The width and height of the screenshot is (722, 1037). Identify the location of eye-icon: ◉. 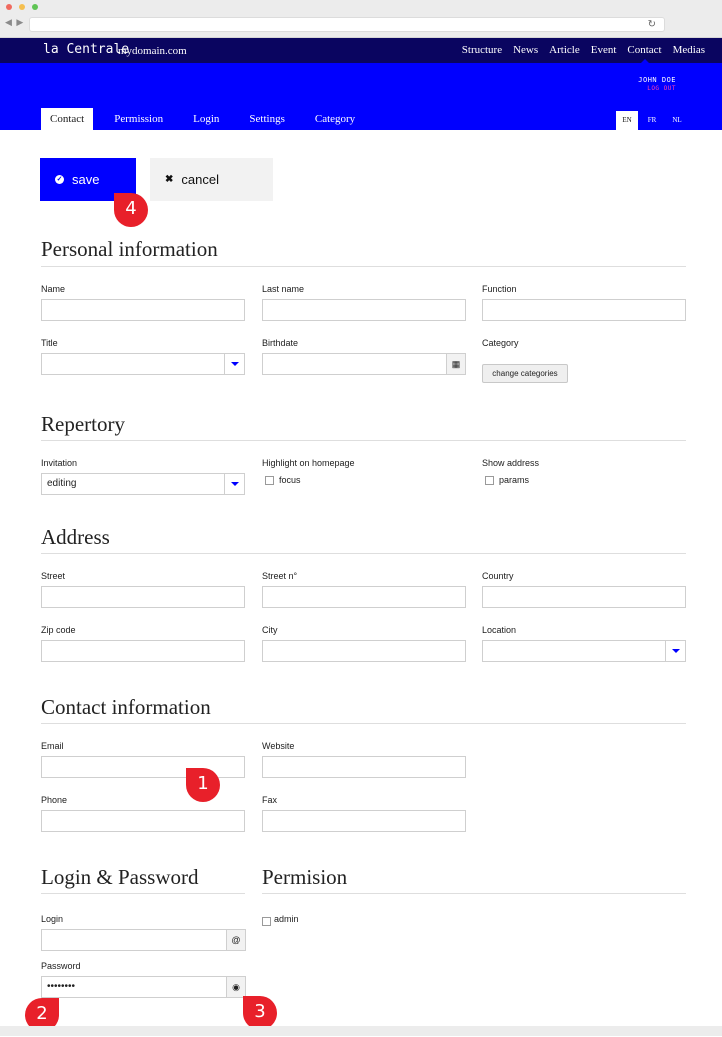
(235, 987).